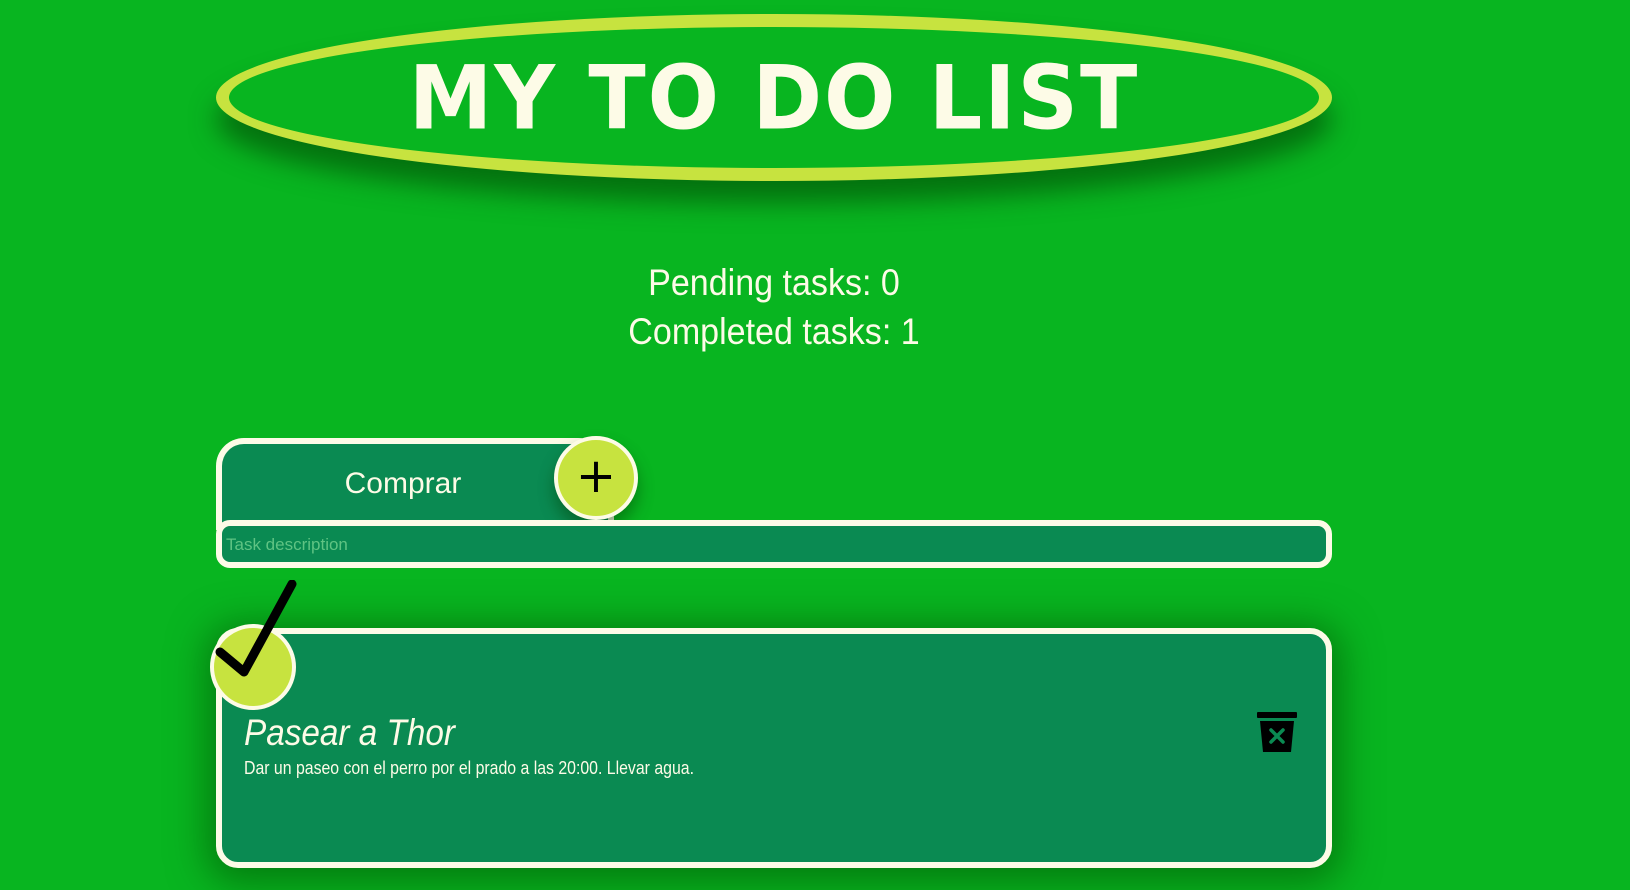 This screenshot has height=890, width=1630. Describe the element at coordinates (253, 667) in the screenshot. I see `task-complete-toggle` at that location.